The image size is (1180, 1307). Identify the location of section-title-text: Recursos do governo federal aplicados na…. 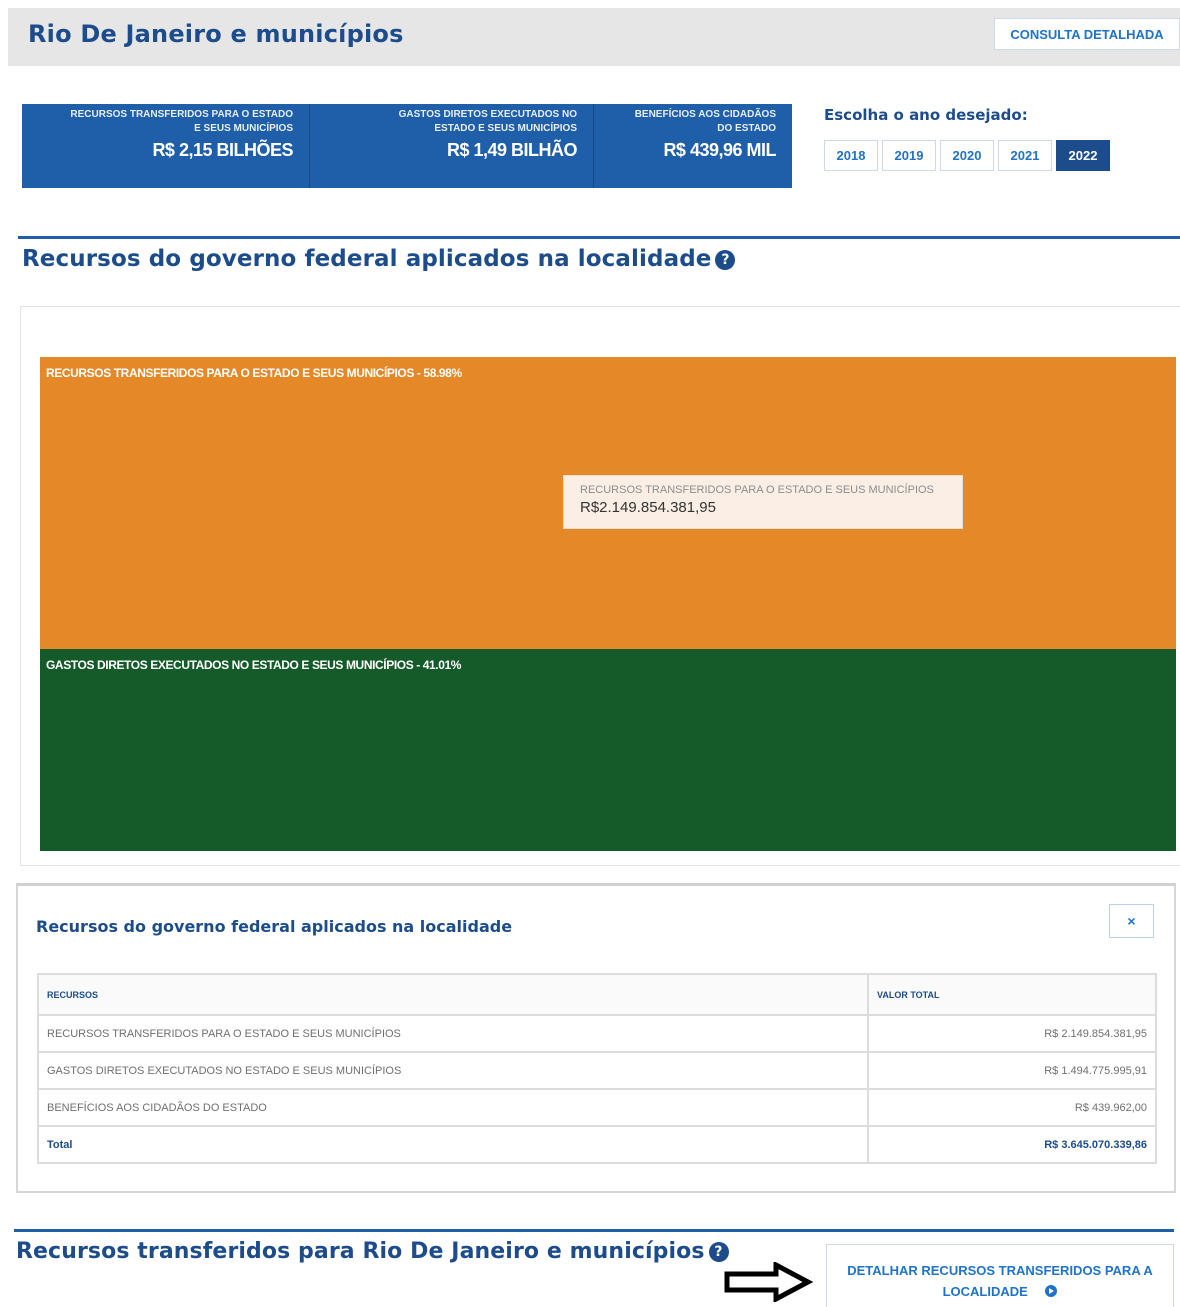
(367, 259).